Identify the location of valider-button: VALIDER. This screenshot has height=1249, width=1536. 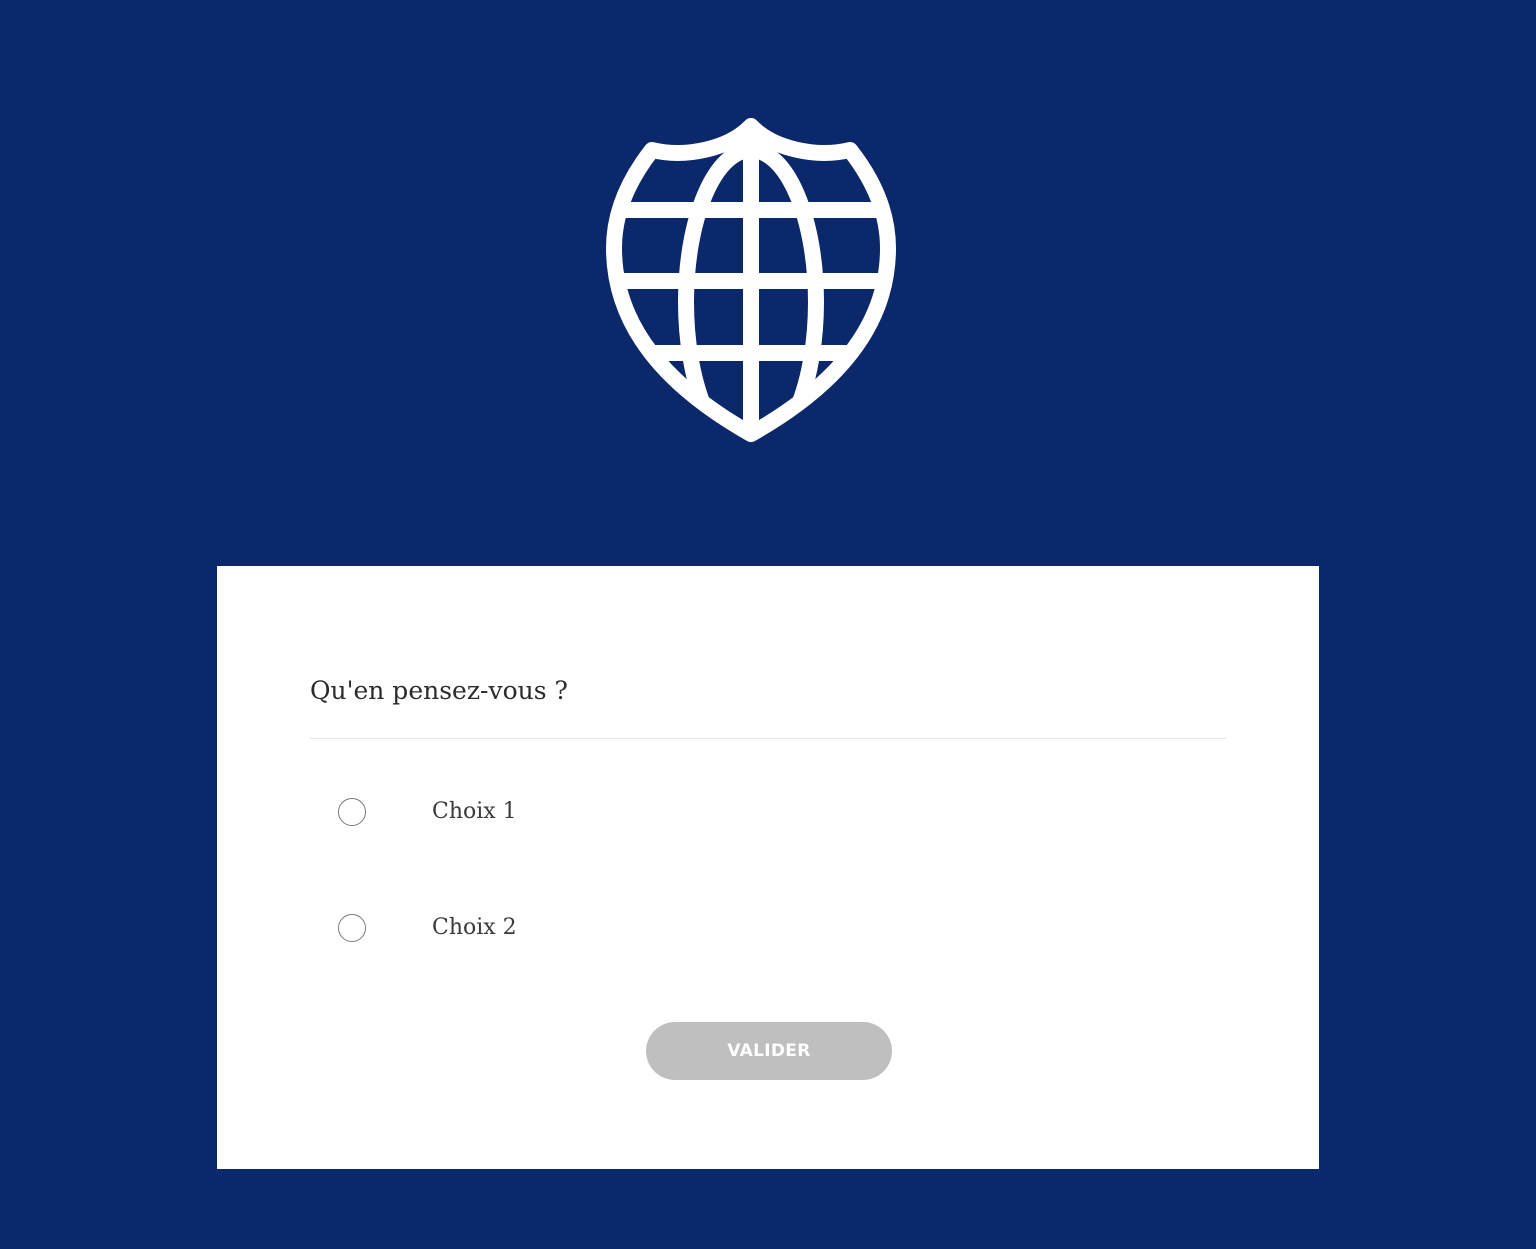
(769, 1051).